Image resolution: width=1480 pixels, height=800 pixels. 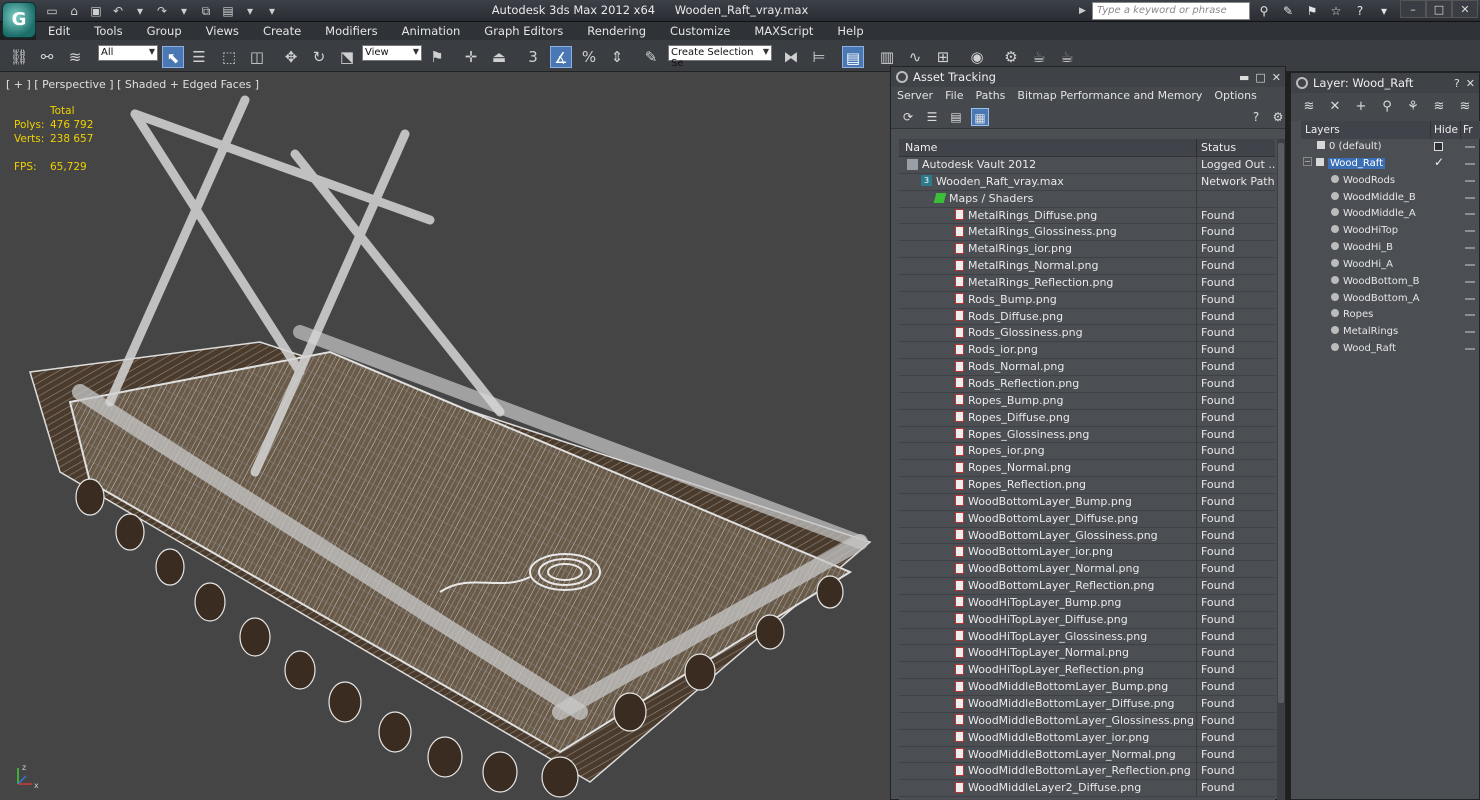 I want to click on table-row: Ropes_Reflection.png Found, so click(x=1087, y=485).